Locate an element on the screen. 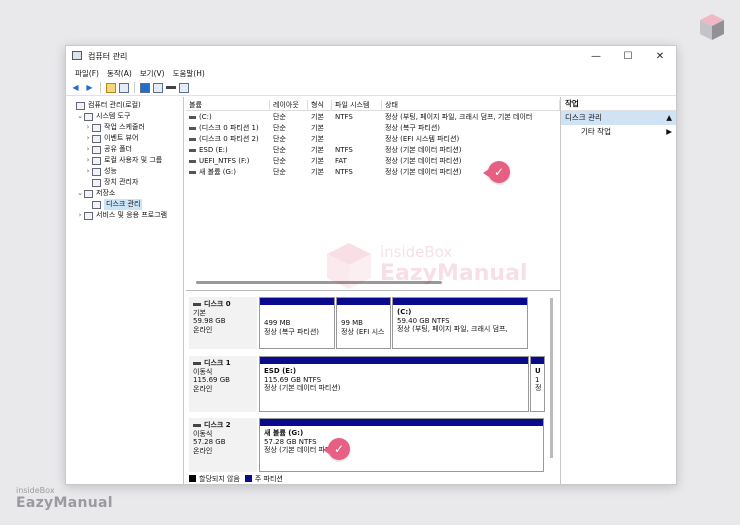 The width and height of the screenshot is (740, 525). partition: U1정 is located at coordinates (537, 384).